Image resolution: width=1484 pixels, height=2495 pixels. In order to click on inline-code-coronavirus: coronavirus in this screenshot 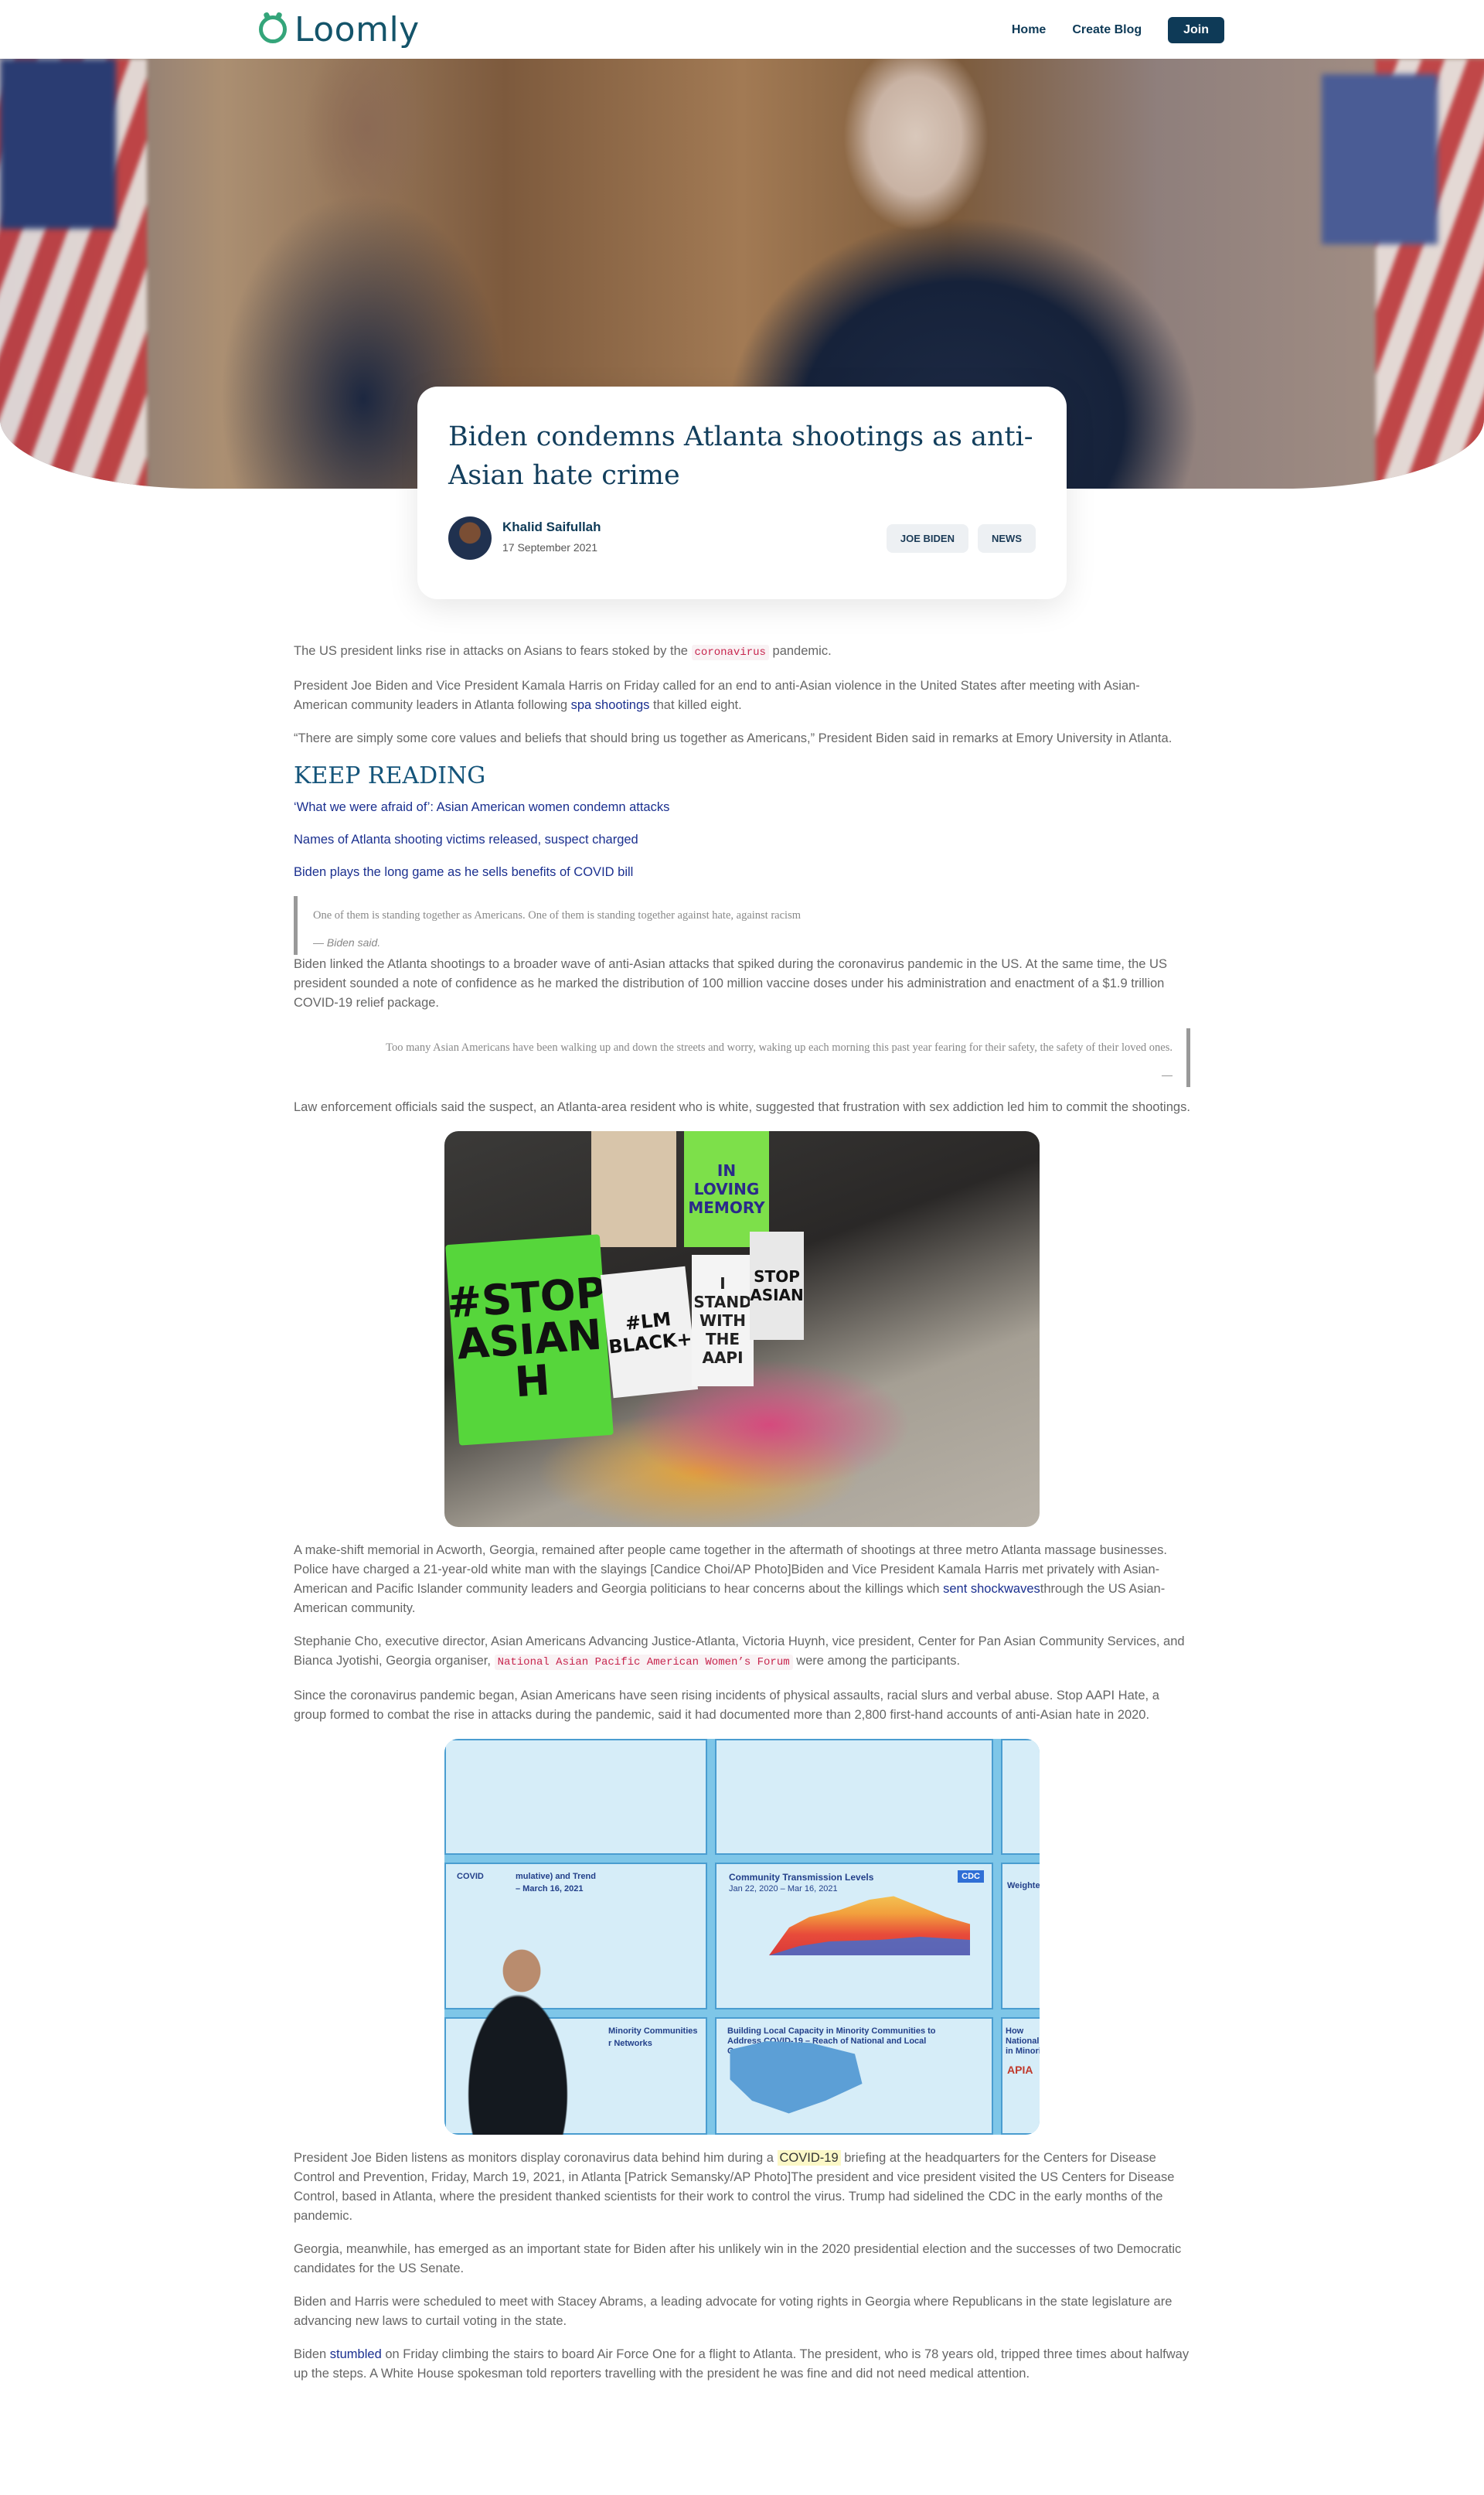, I will do `click(730, 652)`.